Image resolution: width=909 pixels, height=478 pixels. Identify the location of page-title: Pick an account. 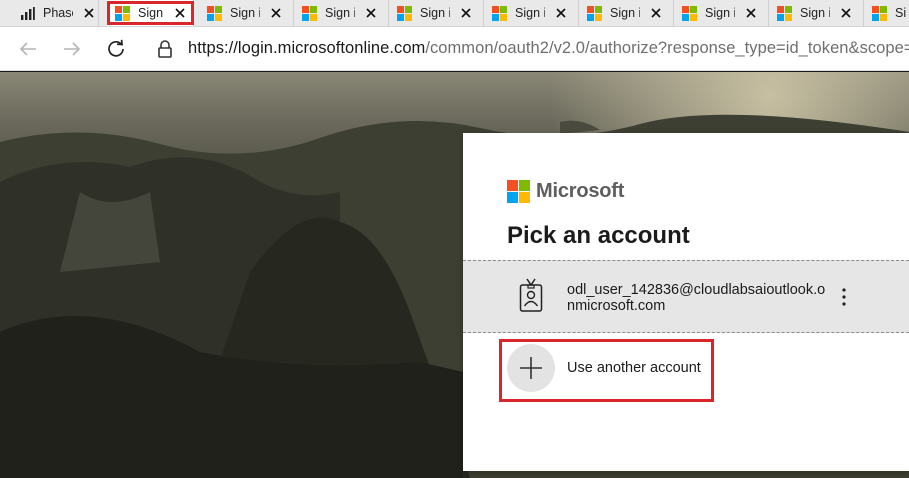
(598, 235).